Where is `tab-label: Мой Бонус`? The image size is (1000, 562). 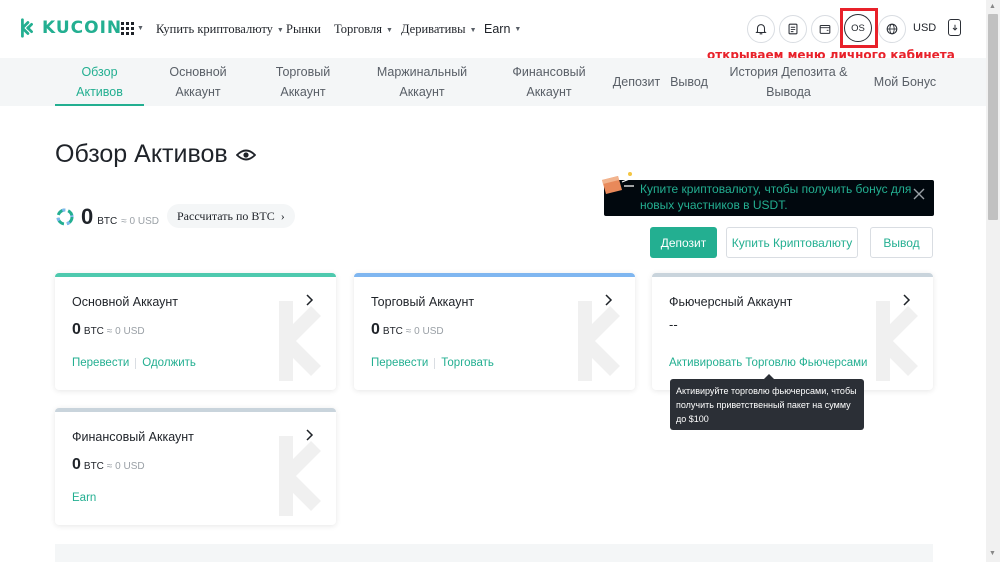
tab-label: Мой Бонус is located at coordinates (905, 82).